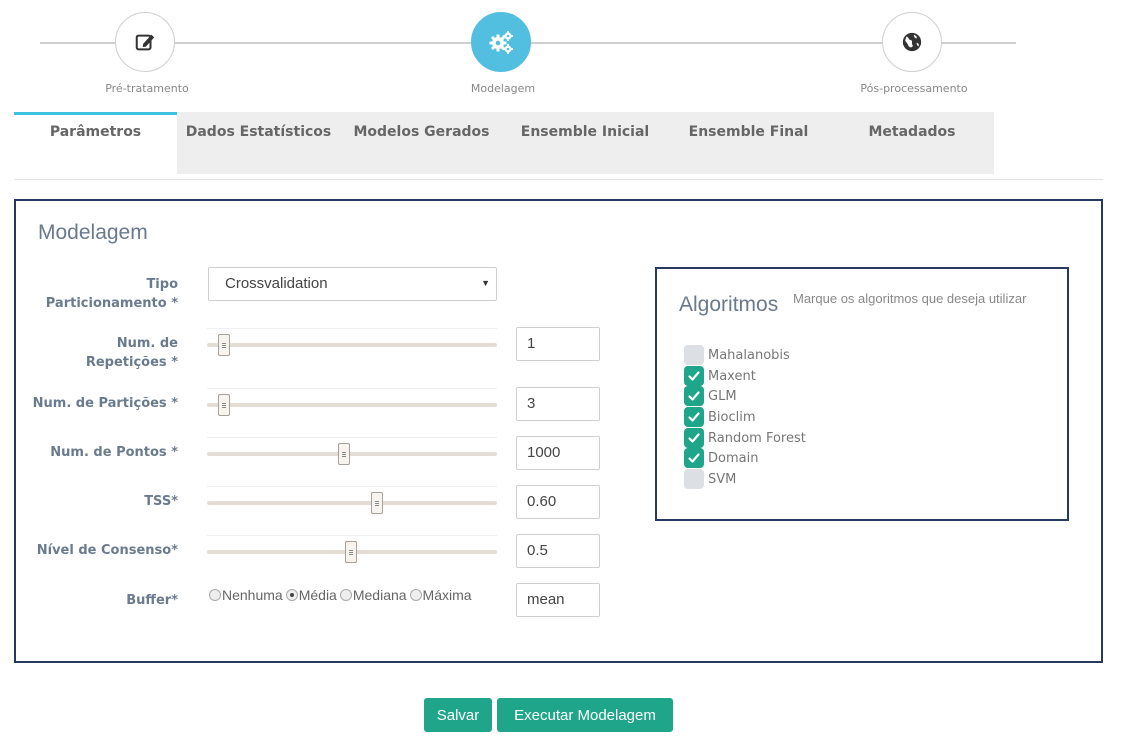  Describe the element at coordinates (162, 284) in the screenshot. I see `partition-type-label-line1: Tipo` at that location.